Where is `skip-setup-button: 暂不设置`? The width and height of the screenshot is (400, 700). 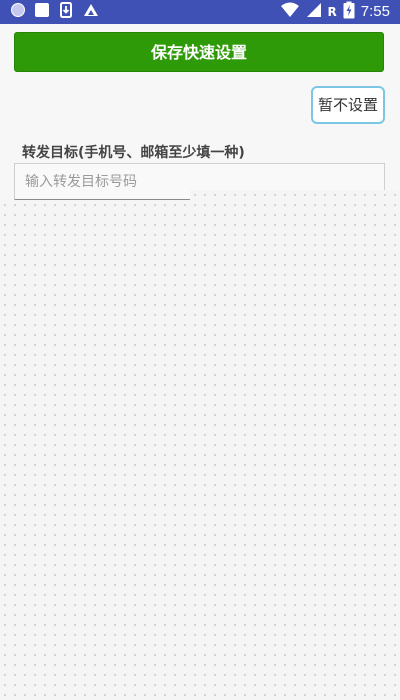 skip-setup-button: 暂不设置 is located at coordinates (348, 105).